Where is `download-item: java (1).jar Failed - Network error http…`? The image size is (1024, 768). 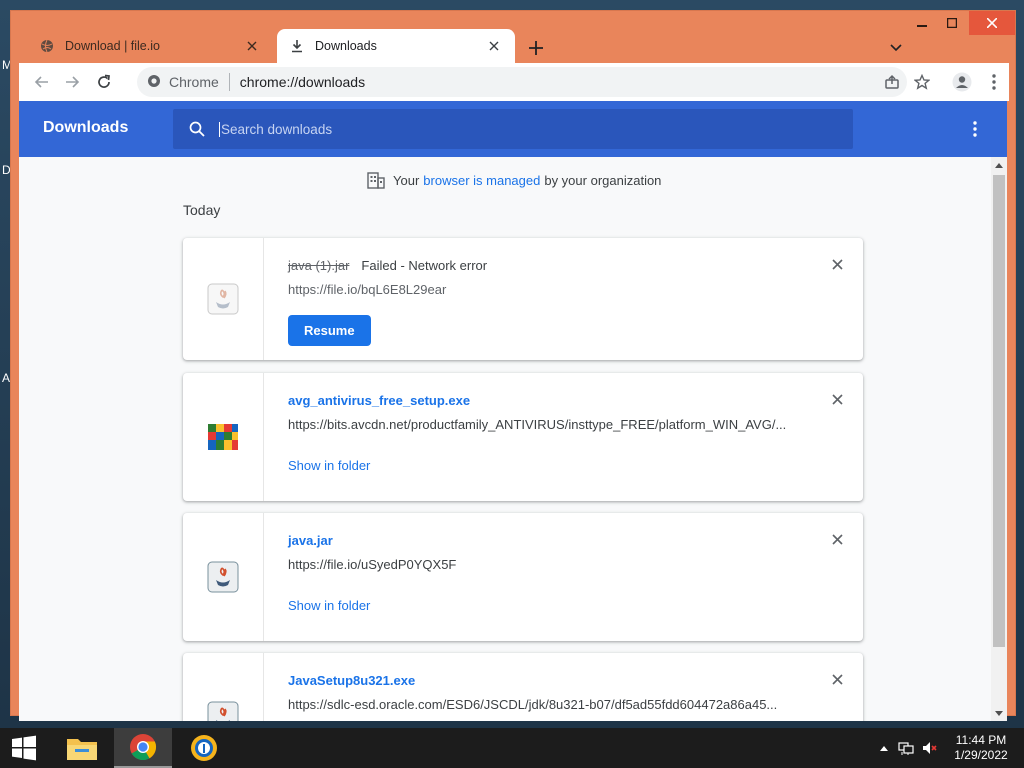 download-item: java (1).jar Failed - Network error http… is located at coordinates (523, 299).